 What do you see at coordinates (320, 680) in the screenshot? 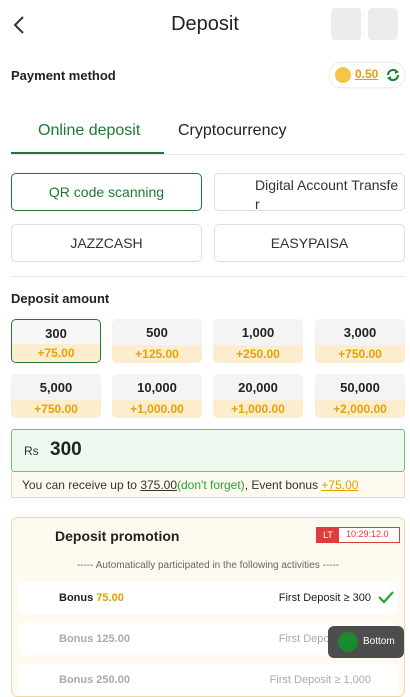
I see `promotion-condition: First Deposit ≥ 1,000` at bounding box center [320, 680].